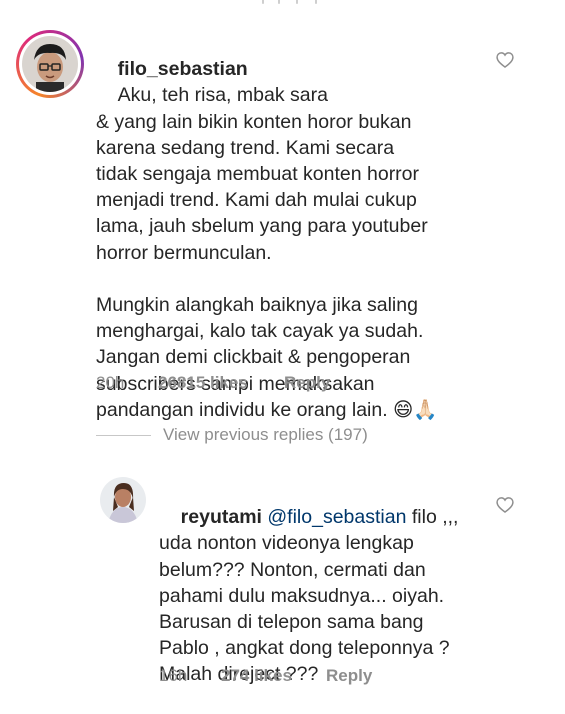 The width and height of the screenshot is (565, 714). Describe the element at coordinates (265, 435) in the screenshot. I see `view-previous-replies-label: View previous replies (197)` at that location.